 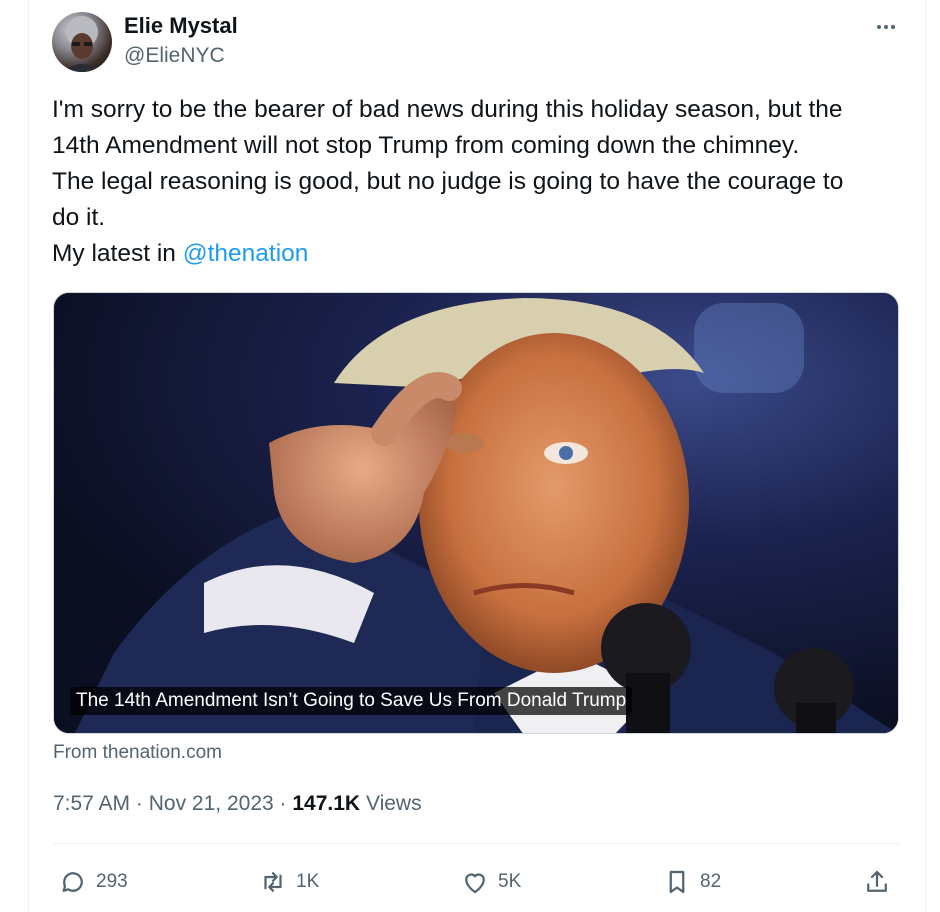 I want to click on share-icon, so click(x=877, y=882).